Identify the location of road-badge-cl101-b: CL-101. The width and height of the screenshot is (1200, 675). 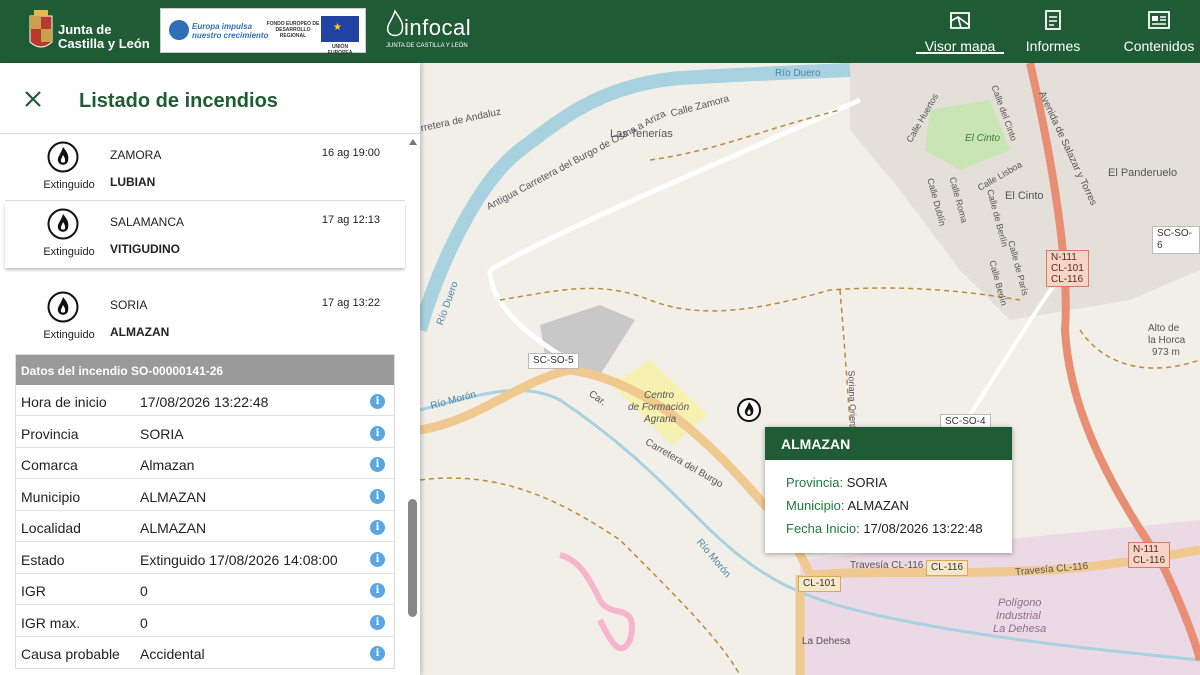
(819, 584).